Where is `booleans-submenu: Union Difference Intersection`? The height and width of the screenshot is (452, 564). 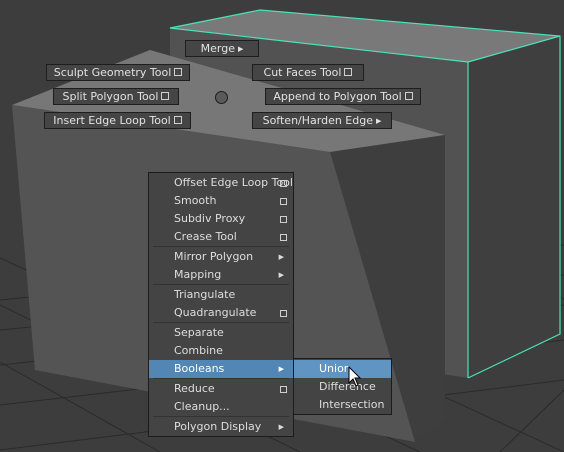
booleans-submenu: Union Difference Intersection is located at coordinates (342, 386).